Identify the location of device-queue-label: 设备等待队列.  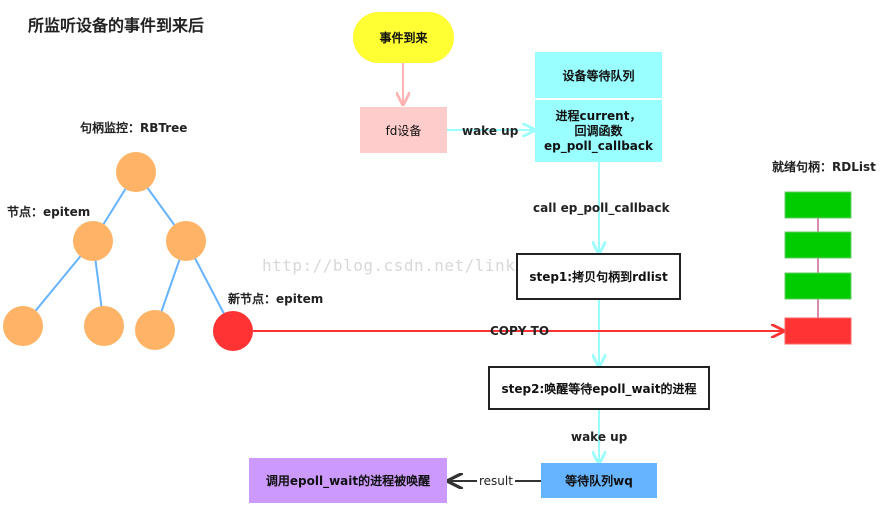
(598, 75).